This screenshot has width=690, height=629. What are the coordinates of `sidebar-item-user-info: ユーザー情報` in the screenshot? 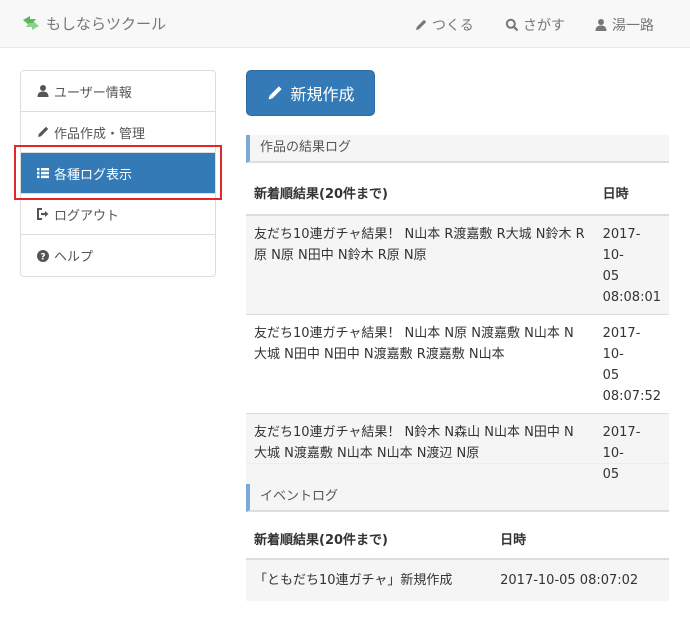 It's located at (118, 91).